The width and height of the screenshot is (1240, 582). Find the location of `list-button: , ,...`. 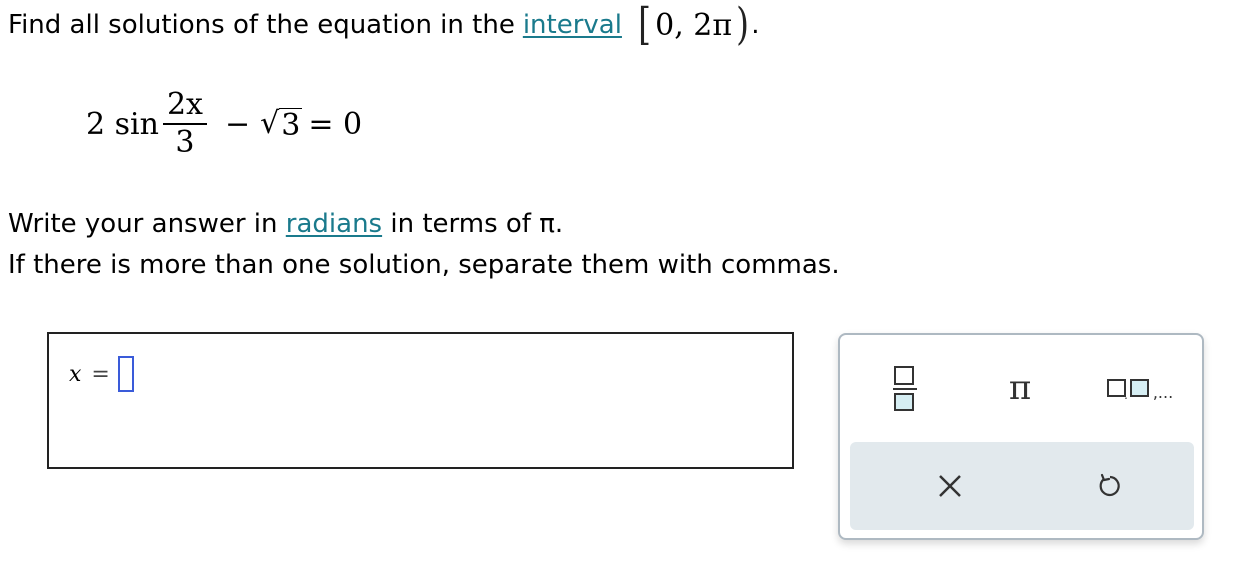

list-button: , ,... is located at coordinates (1140, 388).